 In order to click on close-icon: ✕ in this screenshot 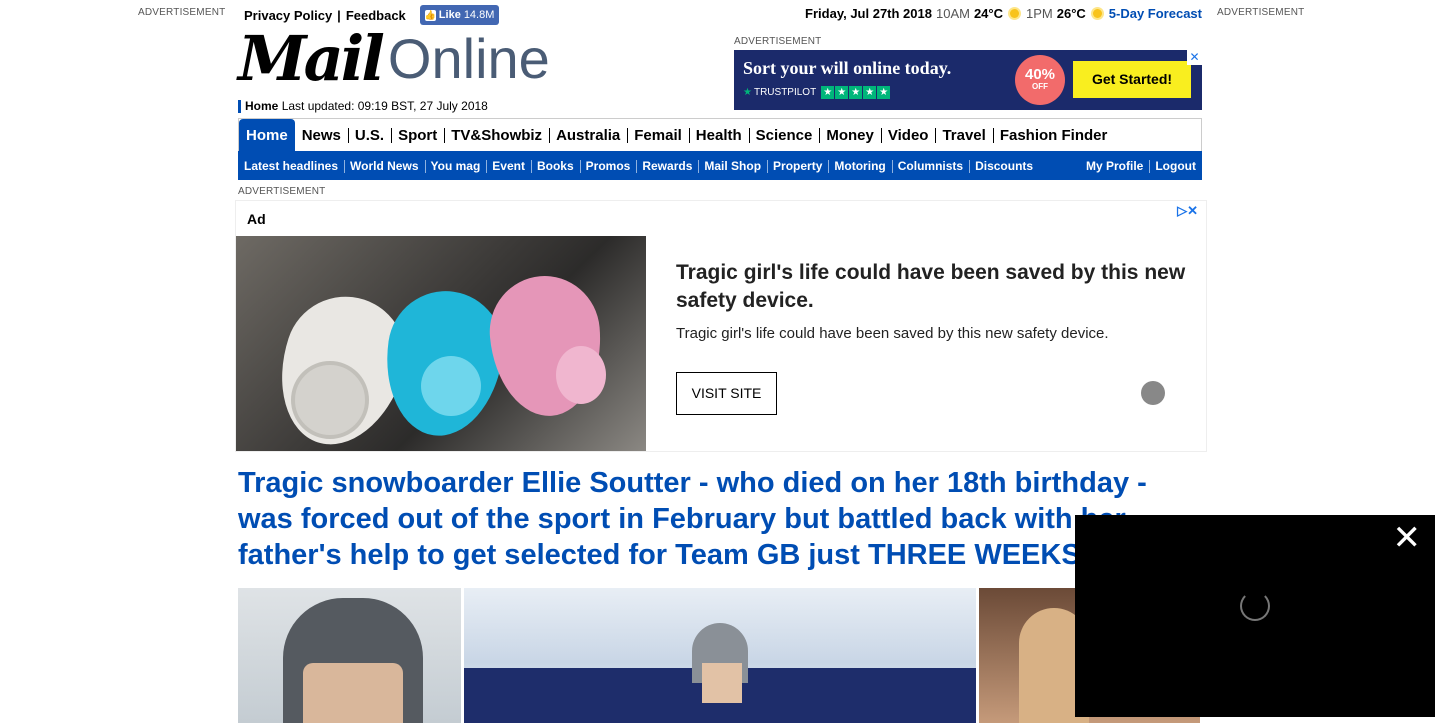, I will do `click(1407, 538)`.